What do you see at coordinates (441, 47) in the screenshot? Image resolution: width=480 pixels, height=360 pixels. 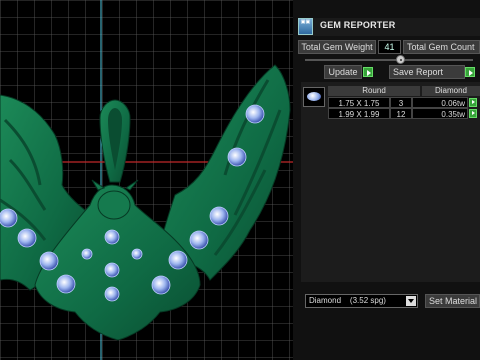 I see `total-gem-count-label: Total Gem Count` at bounding box center [441, 47].